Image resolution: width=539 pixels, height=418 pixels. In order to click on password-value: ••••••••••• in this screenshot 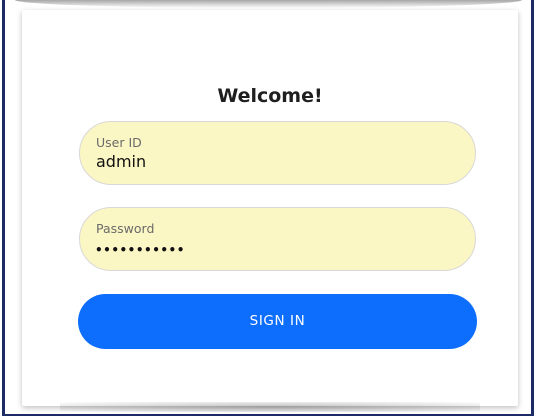, I will do `click(140, 250)`.